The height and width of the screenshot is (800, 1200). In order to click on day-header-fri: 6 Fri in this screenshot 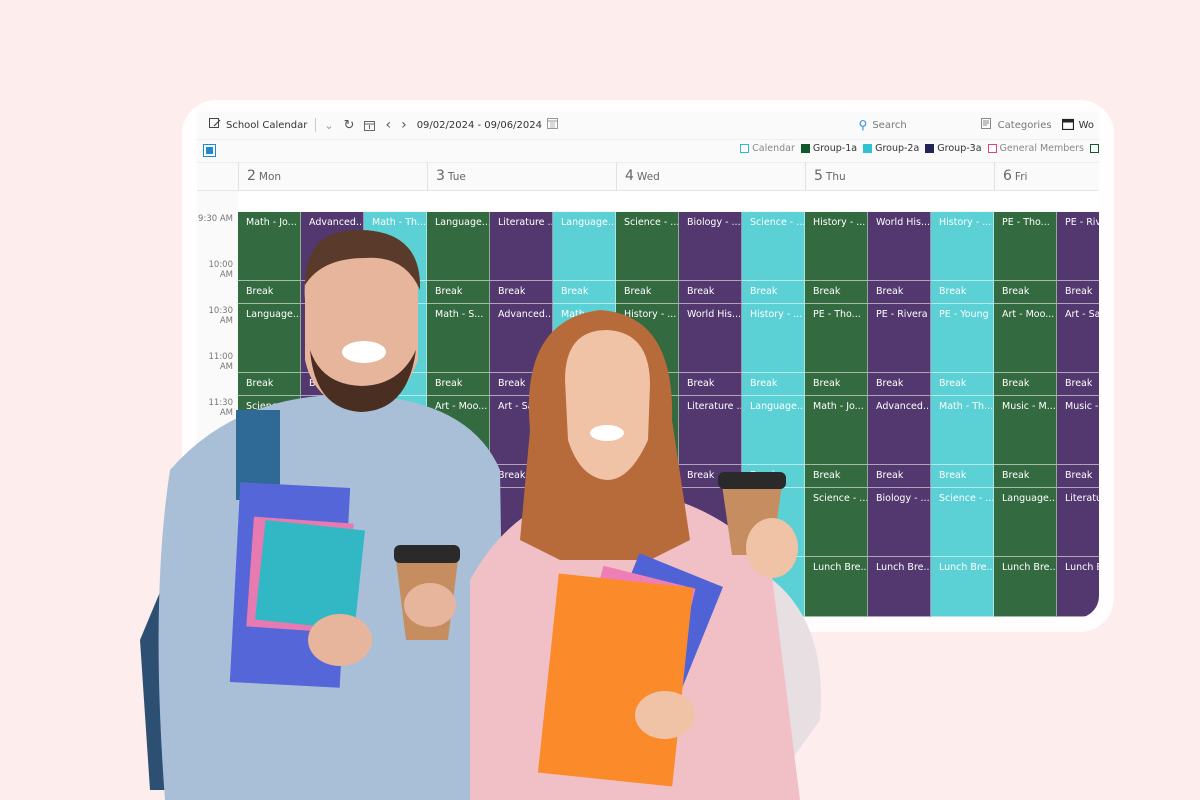, I will do `click(1046, 176)`.